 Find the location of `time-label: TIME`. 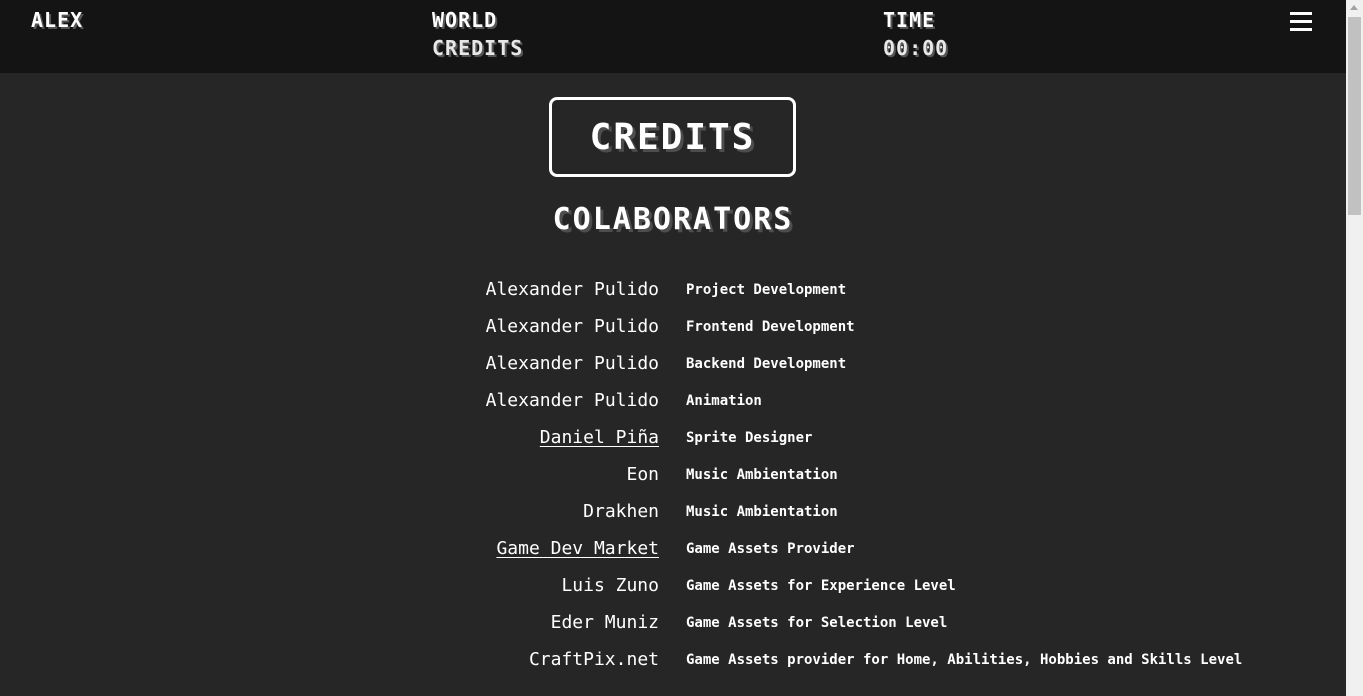

time-label: TIME is located at coordinates (909, 20).